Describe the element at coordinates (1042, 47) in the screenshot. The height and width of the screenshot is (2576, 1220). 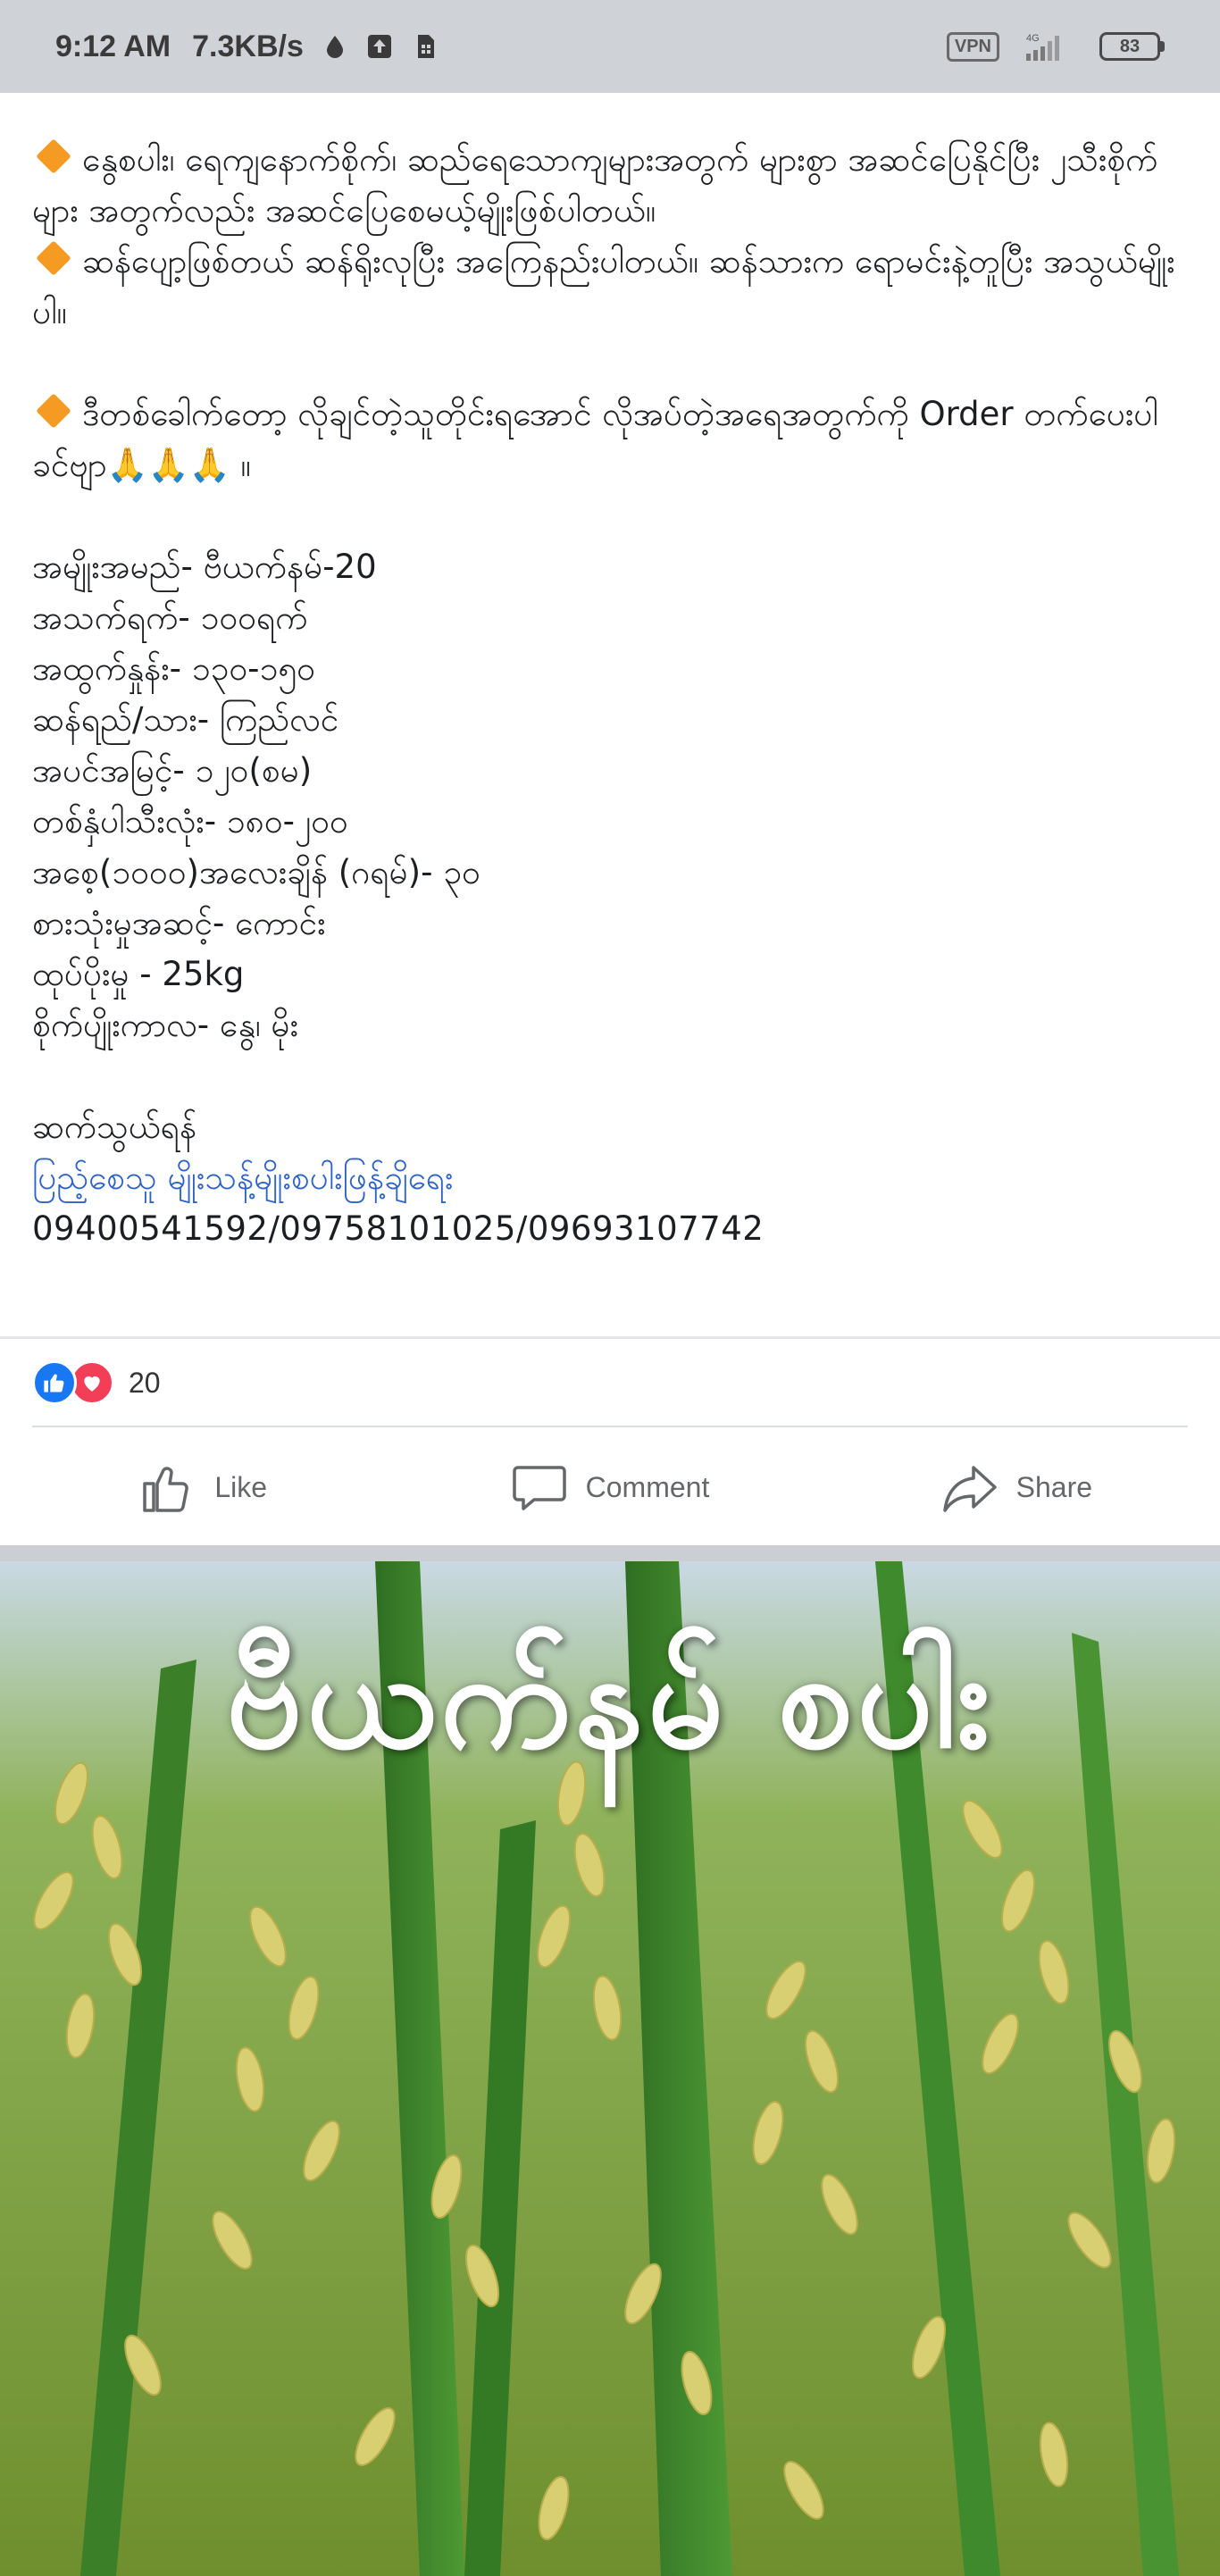
I see `signal-icon: 4G` at that location.